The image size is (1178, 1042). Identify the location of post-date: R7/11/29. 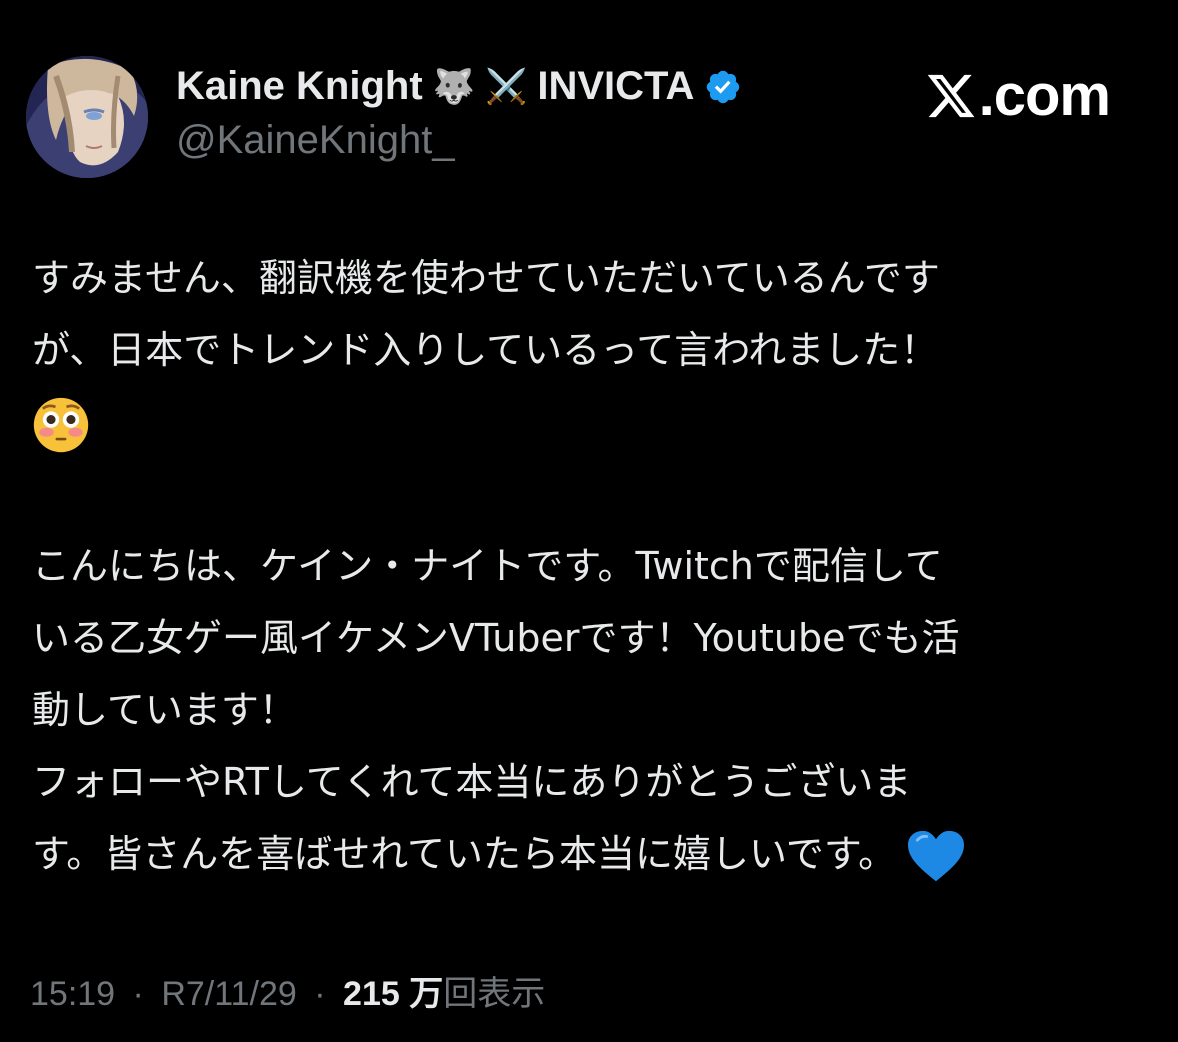
(228, 994).